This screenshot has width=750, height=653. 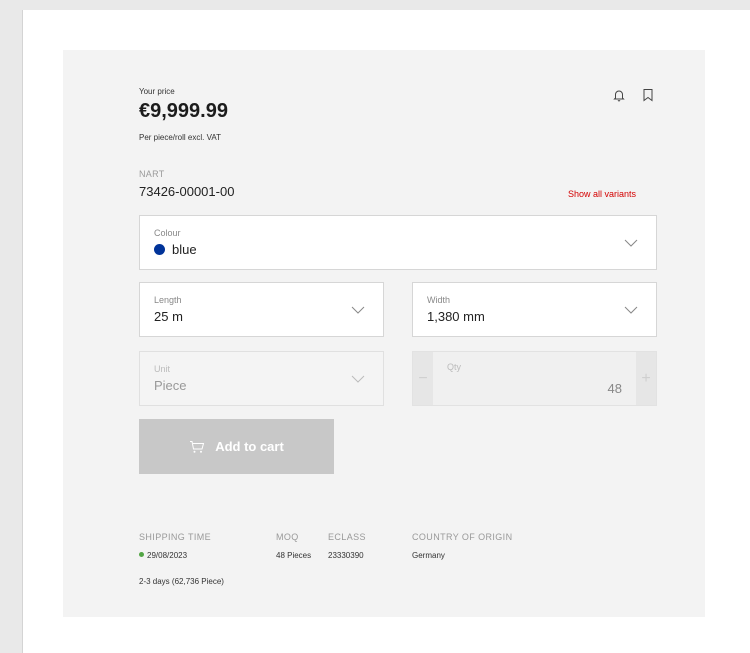 I want to click on qty-input: 48, so click(x=615, y=388).